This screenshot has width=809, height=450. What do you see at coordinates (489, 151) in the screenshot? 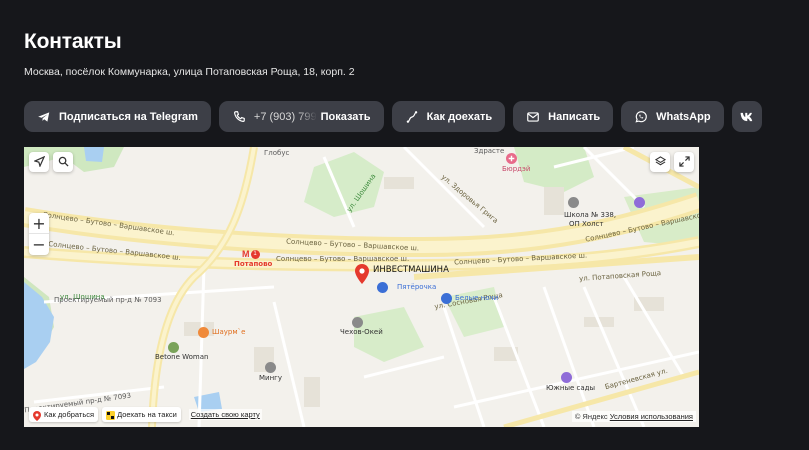
I see `map-label-zdorove: Здрасте` at bounding box center [489, 151].